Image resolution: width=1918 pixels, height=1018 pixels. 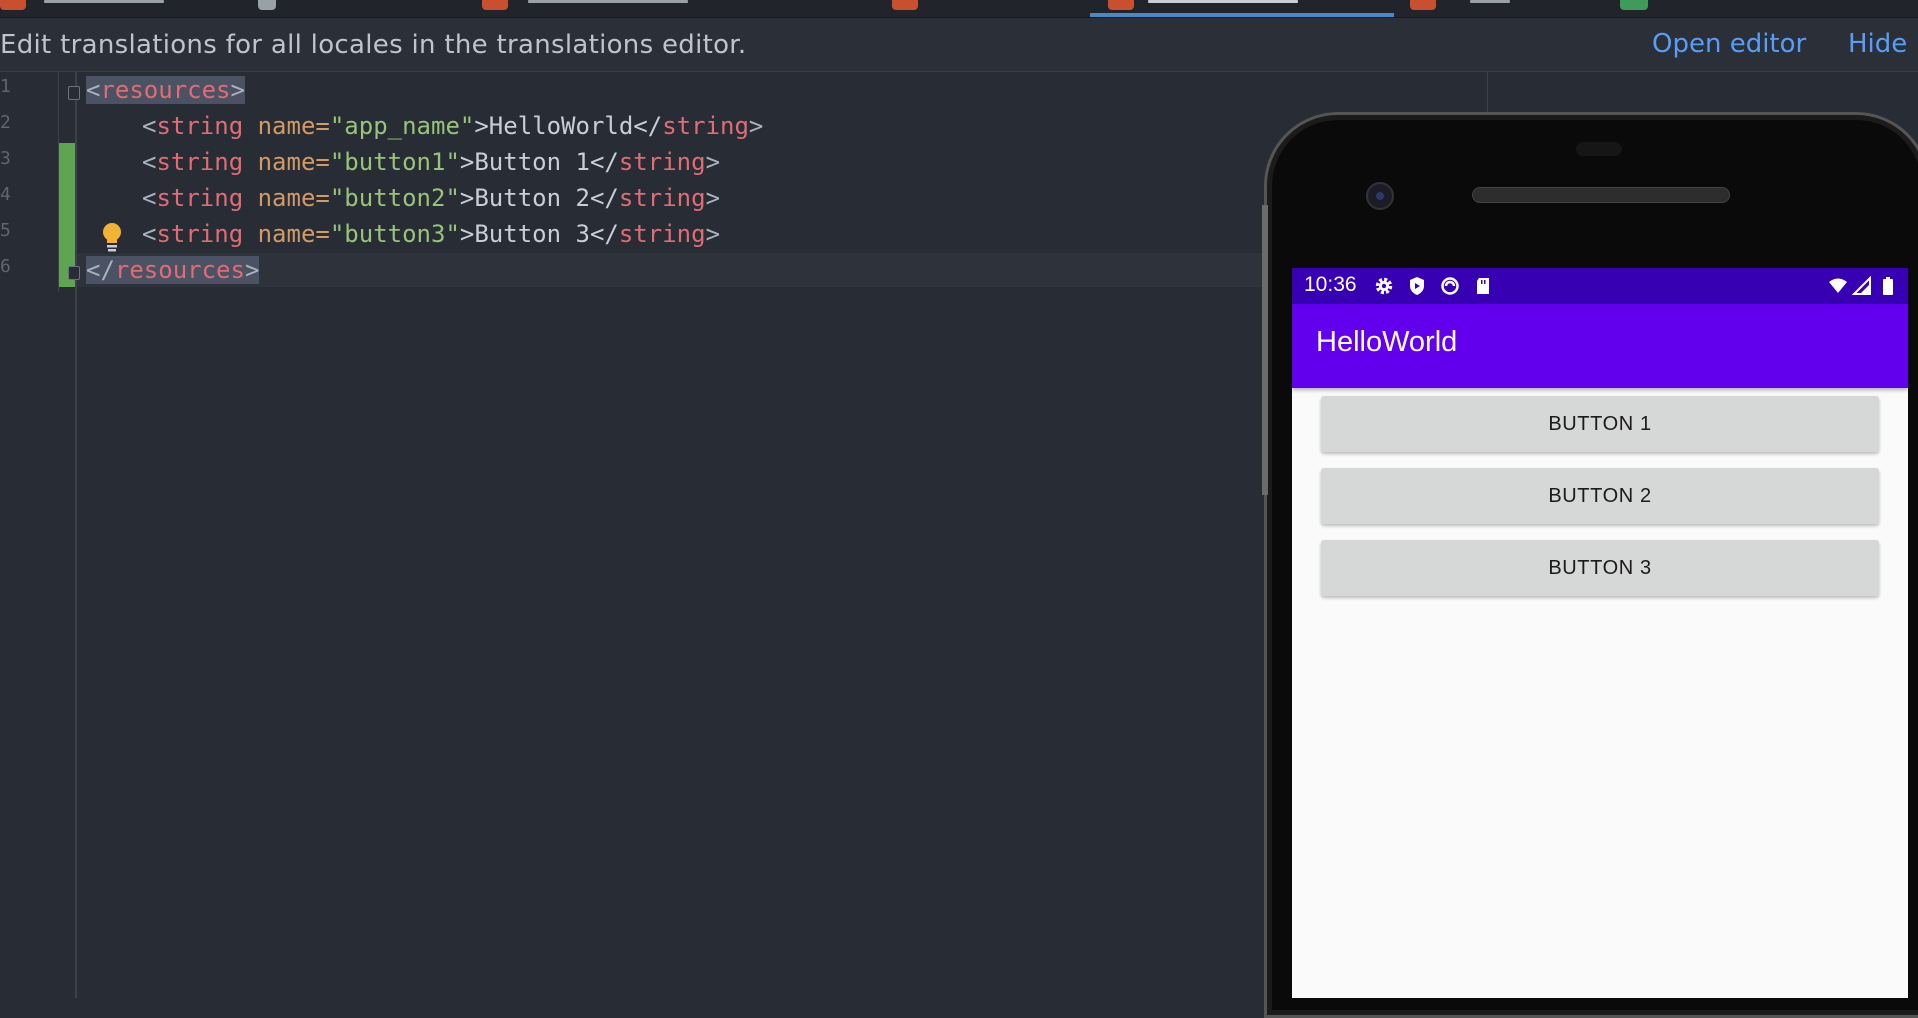 I want to click on button-3: BUTTON 3, so click(x=1600, y=568).